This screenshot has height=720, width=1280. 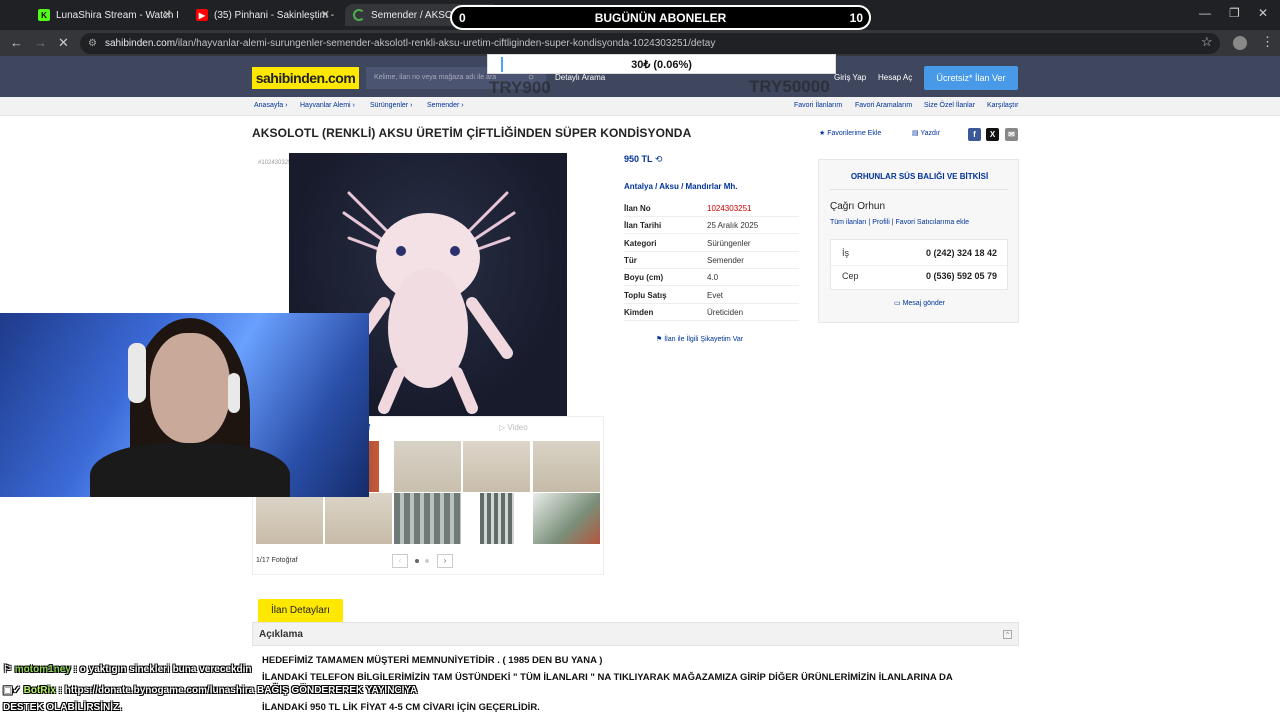 What do you see at coordinates (1240, 43) in the screenshot?
I see `profile-avatar` at bounding box center [1240, 43].